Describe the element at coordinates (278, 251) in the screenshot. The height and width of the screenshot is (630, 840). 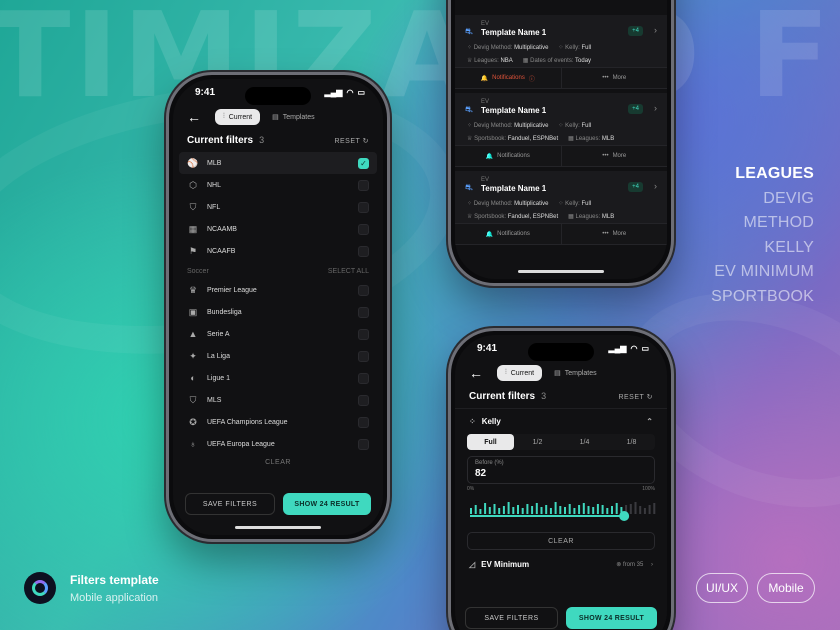
I see `league-row: ⚑ NCAAFB` at that location.